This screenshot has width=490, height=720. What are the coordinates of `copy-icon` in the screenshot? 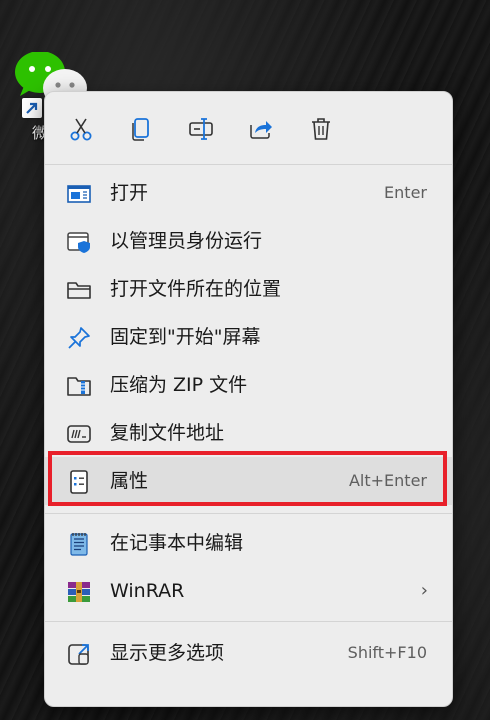 It's located at (140, 129).